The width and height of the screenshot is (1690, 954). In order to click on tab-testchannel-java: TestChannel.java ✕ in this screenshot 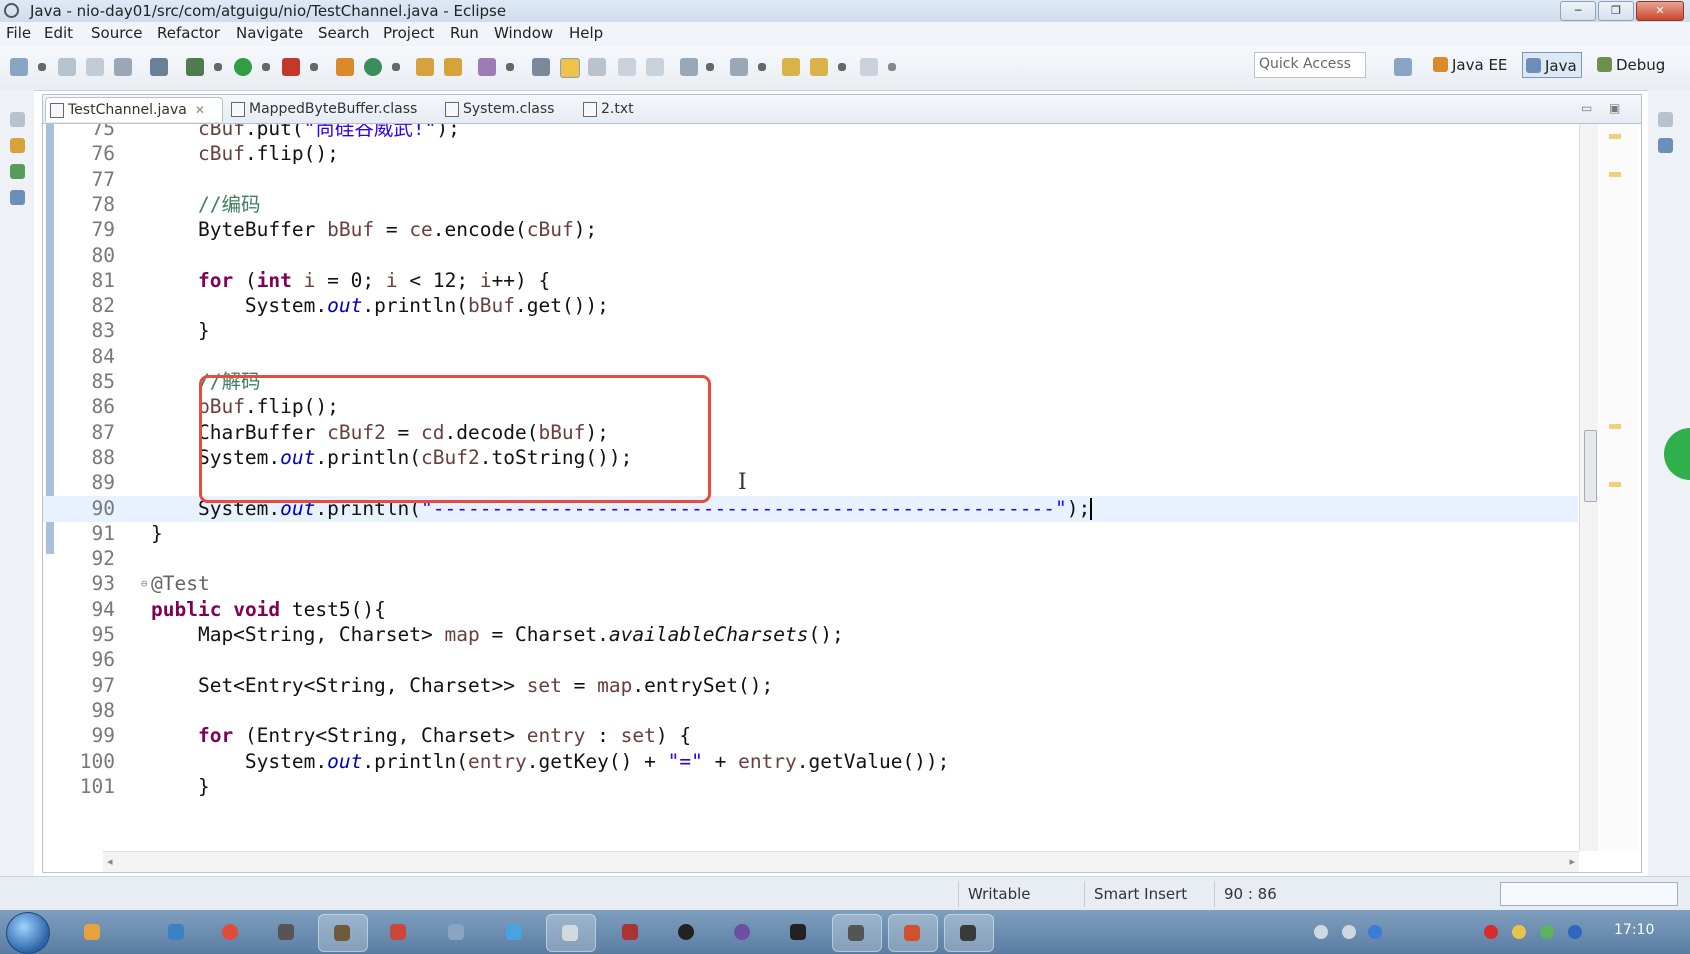, I will do `click(134, 109)`.